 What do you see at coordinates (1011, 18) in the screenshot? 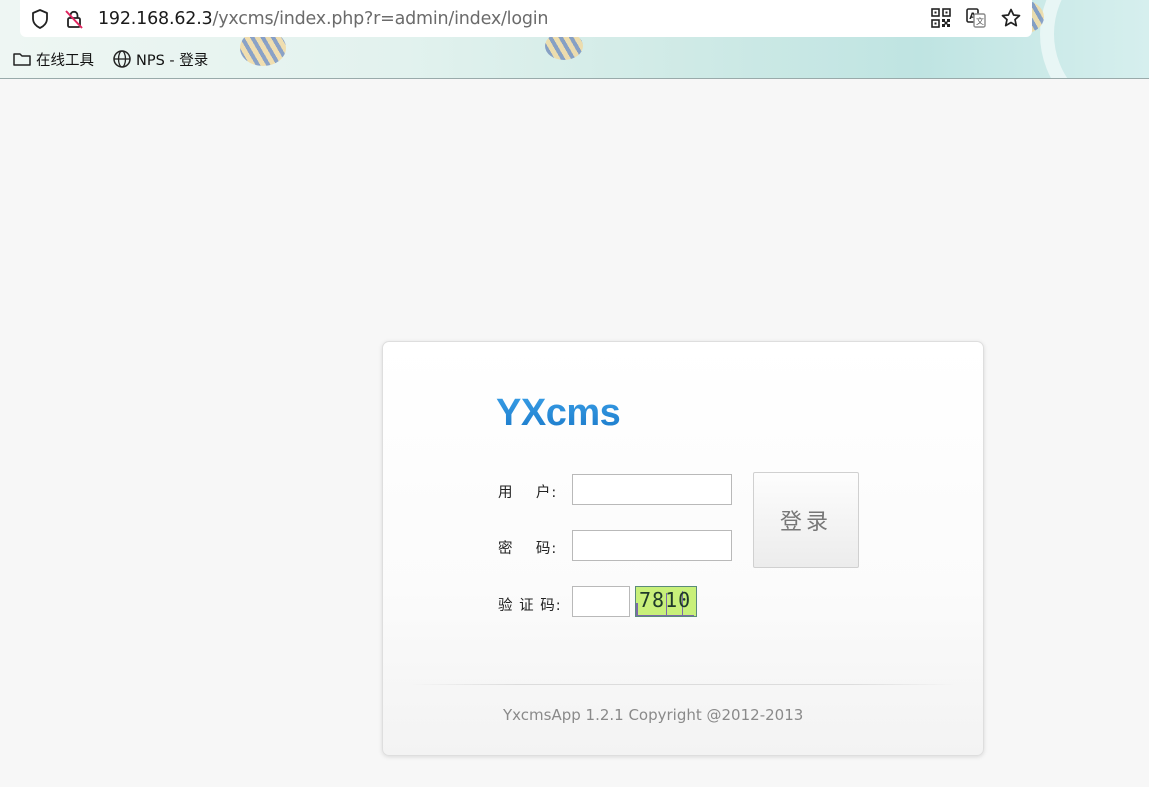
I see `star-icon` at bounding box center [1011, 18].